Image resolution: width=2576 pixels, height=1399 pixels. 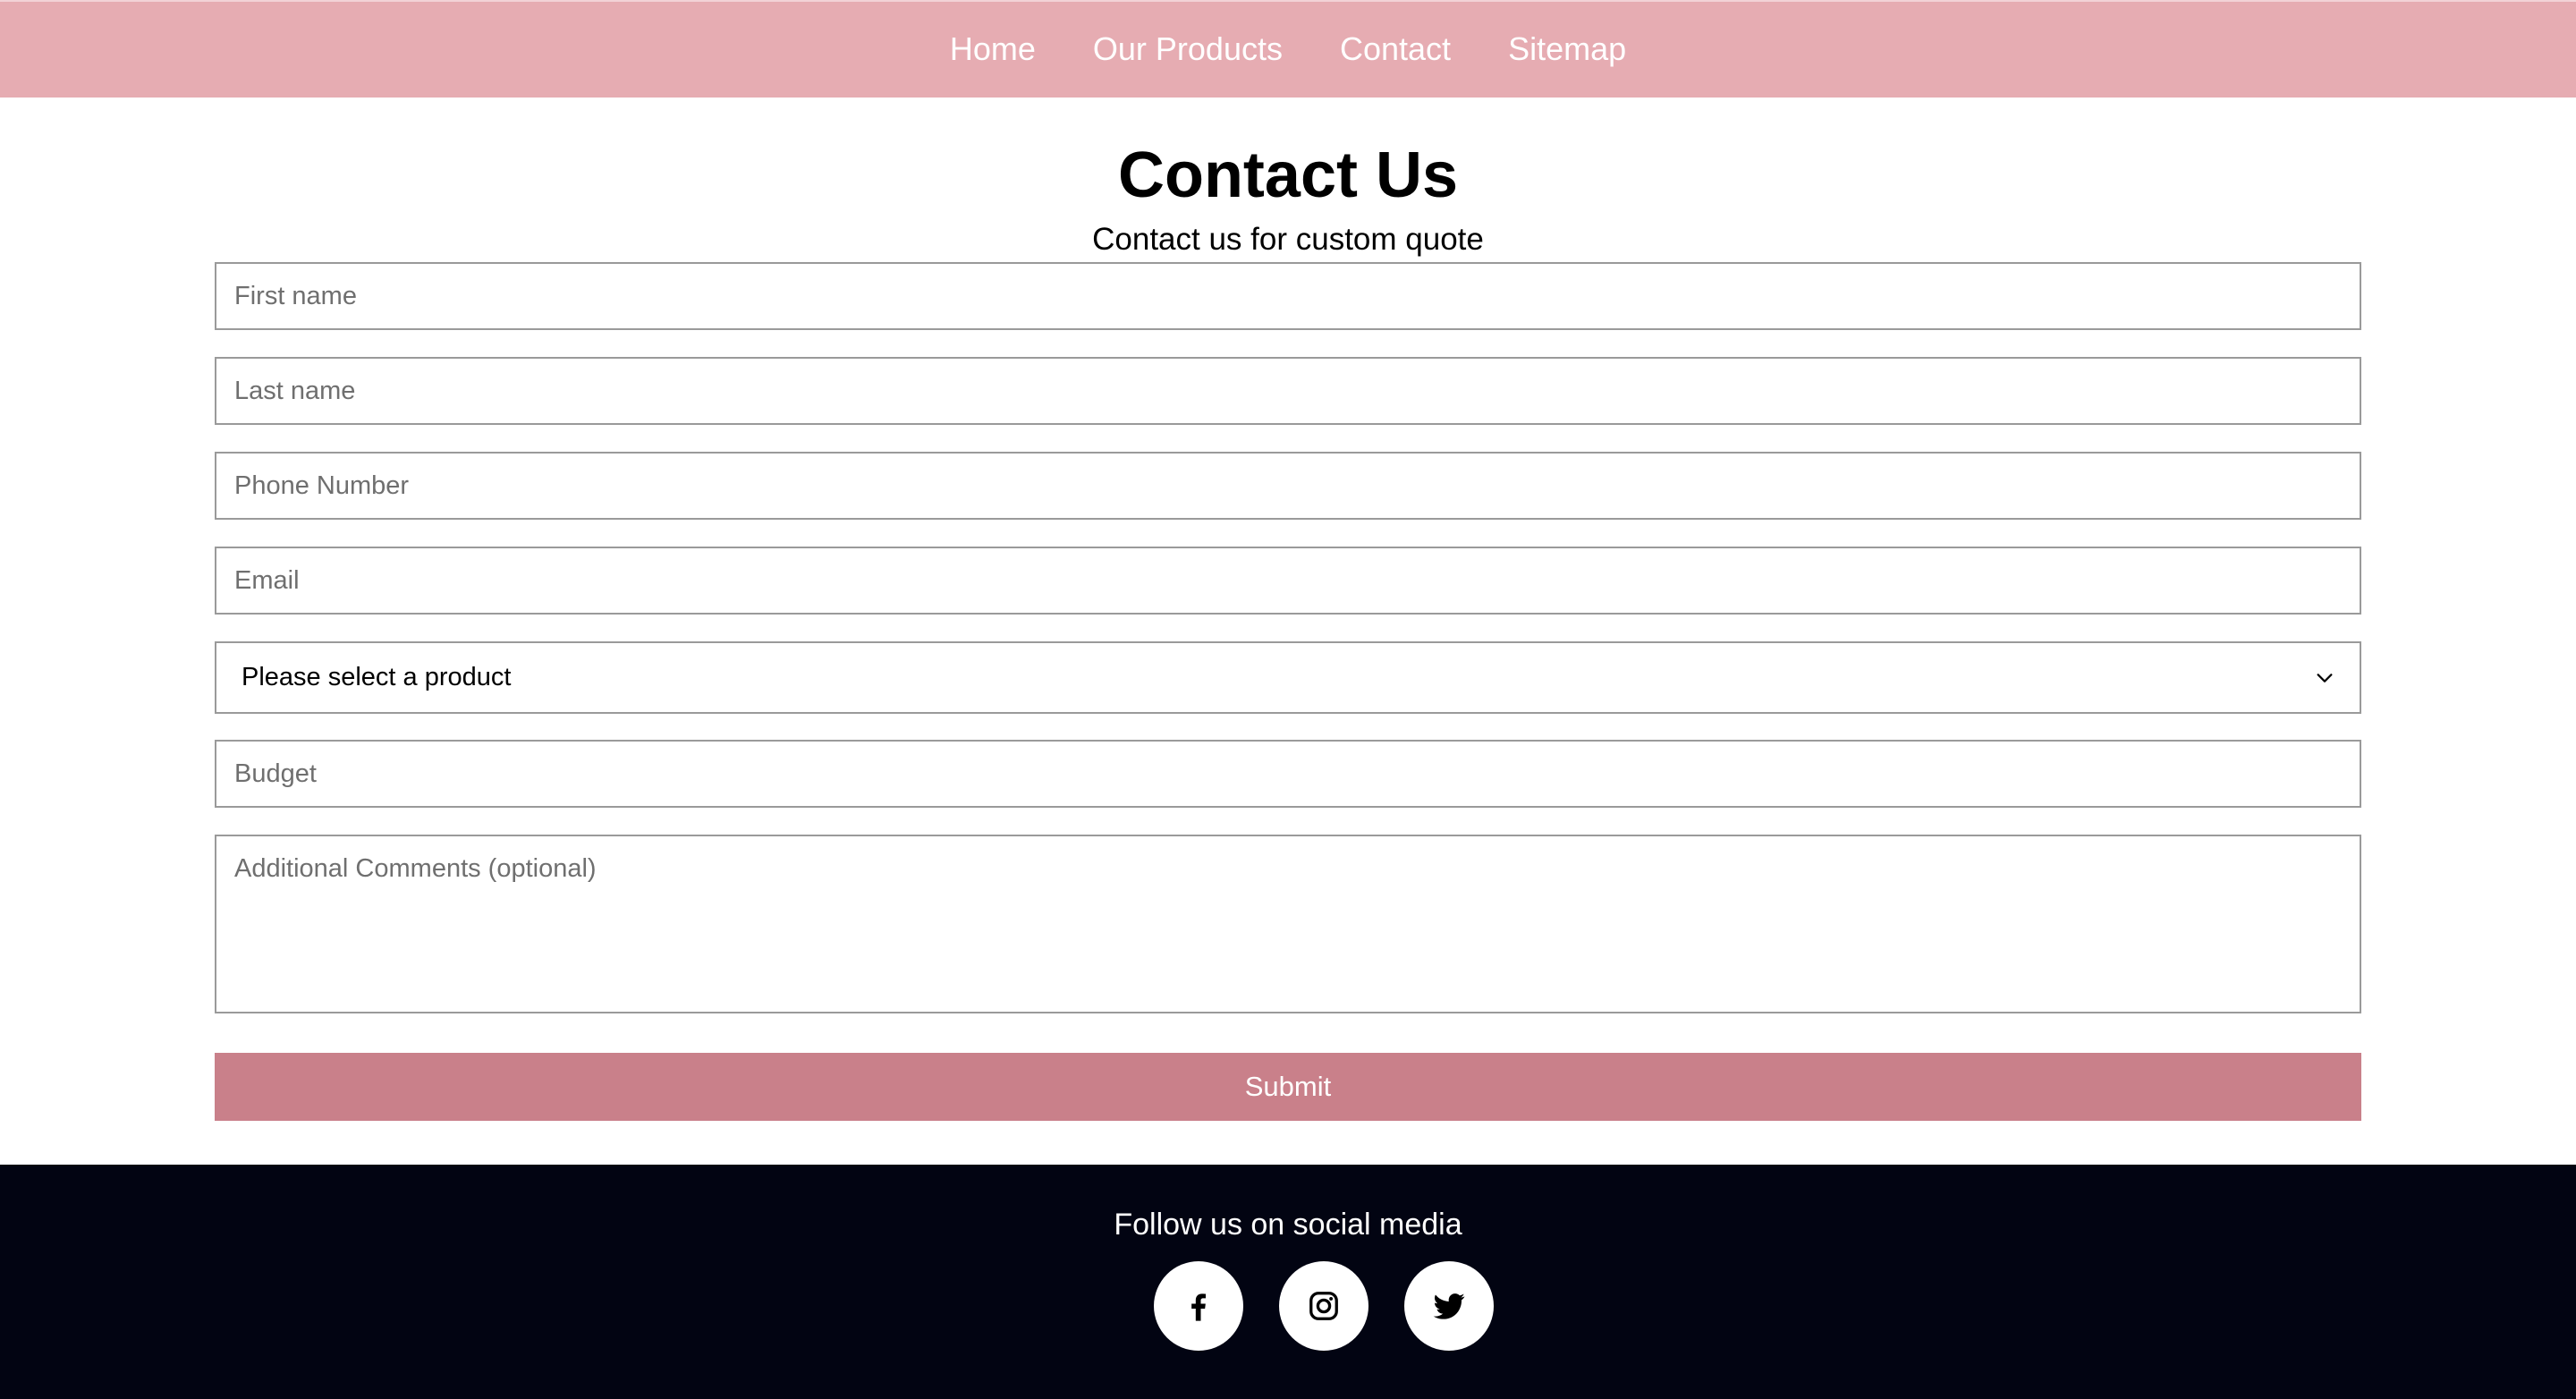 I want to click on product-select: Please select a product, so click(x=1288, y=677).